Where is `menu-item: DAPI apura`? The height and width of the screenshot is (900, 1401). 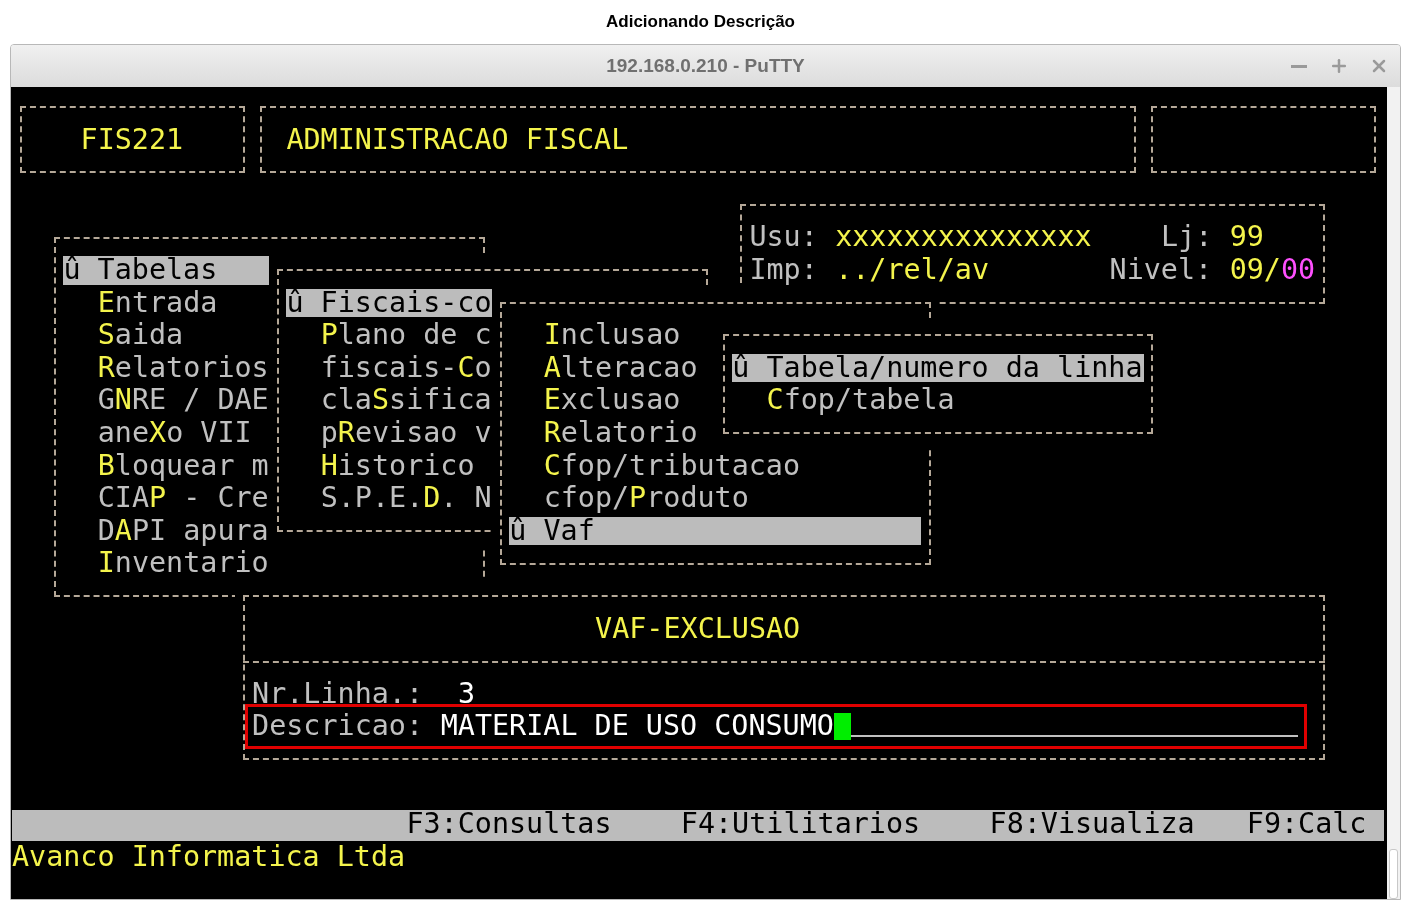
menu-item: DAPI apura is located at coordinates (183, 531).